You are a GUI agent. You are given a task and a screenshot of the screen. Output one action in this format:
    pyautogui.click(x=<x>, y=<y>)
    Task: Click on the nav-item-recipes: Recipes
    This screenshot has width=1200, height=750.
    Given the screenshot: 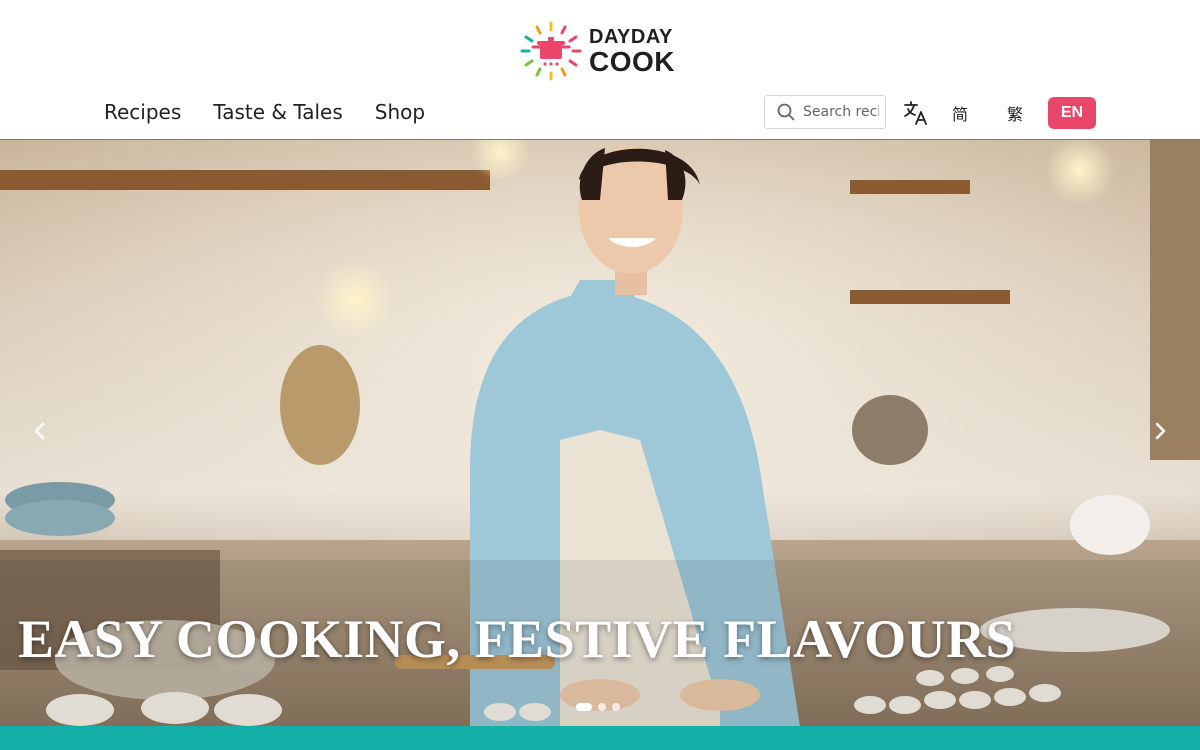 What is the action you would take?
    pyautogui.click(x=142, y=112)
    